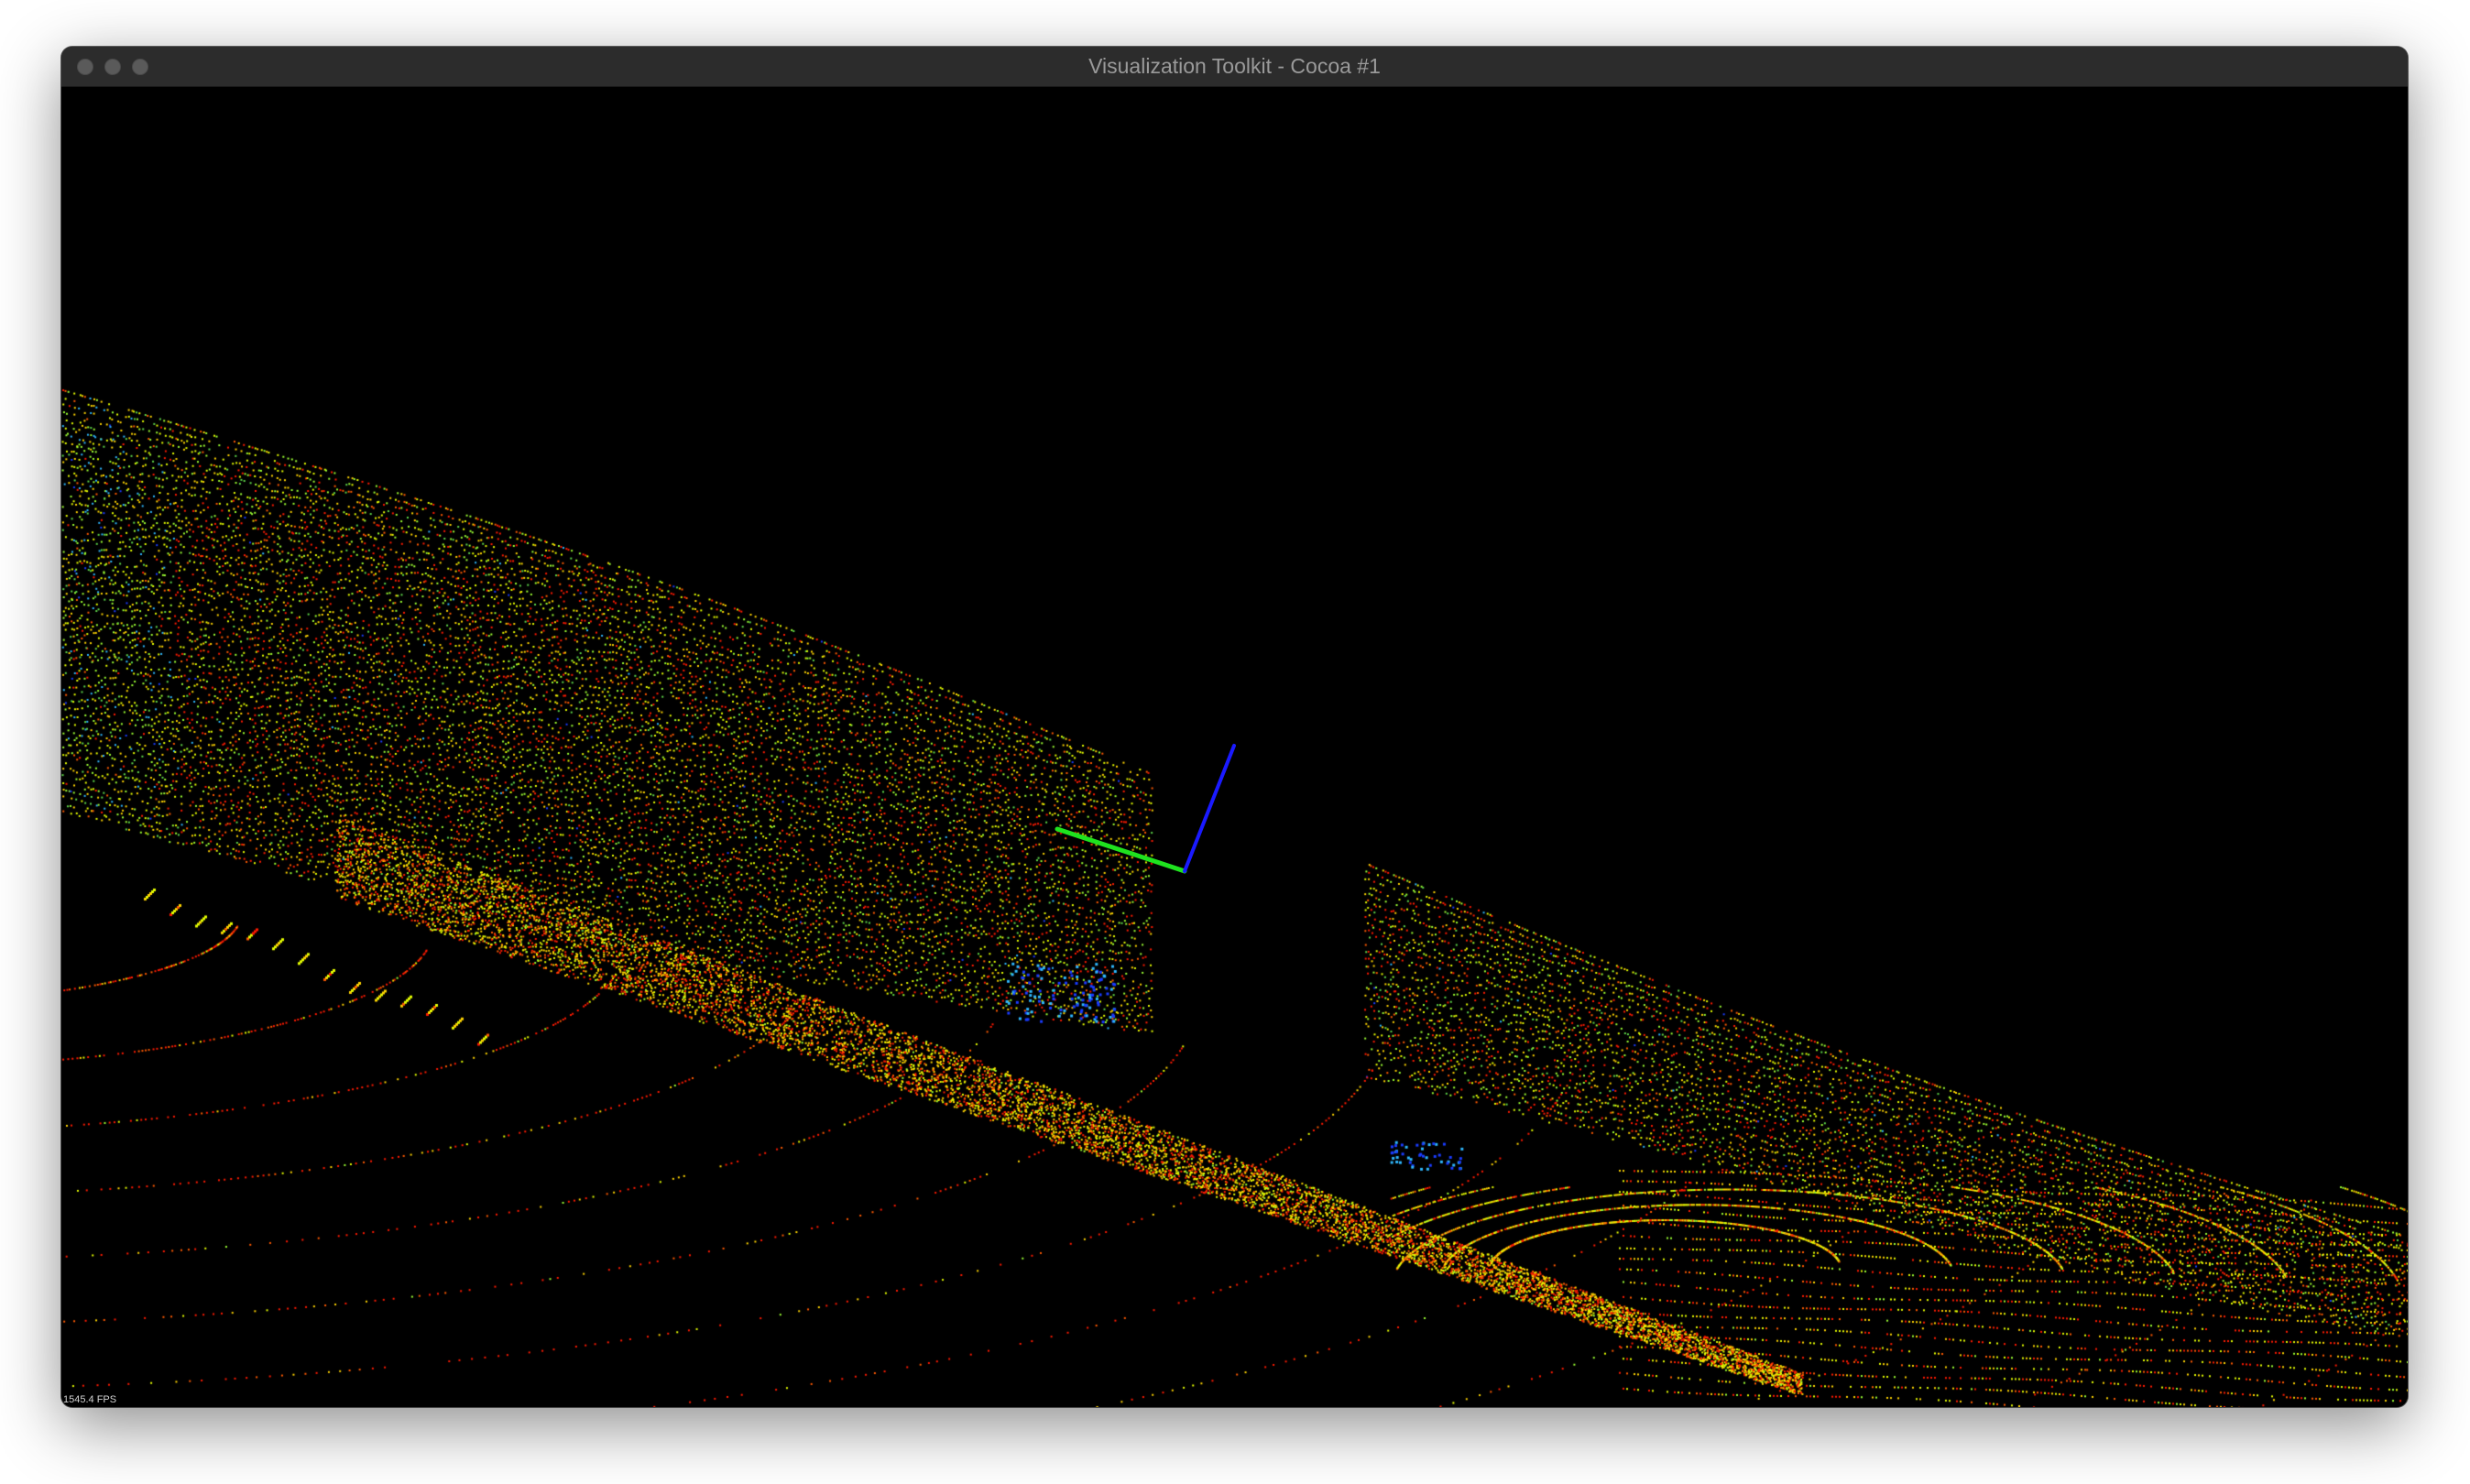 The width and height of the screenshot is (2470, 1484). What do you see at coordinates (1145, 809) in the screenshot?
I see `axes-widget` at bounding box center [1145, 809].